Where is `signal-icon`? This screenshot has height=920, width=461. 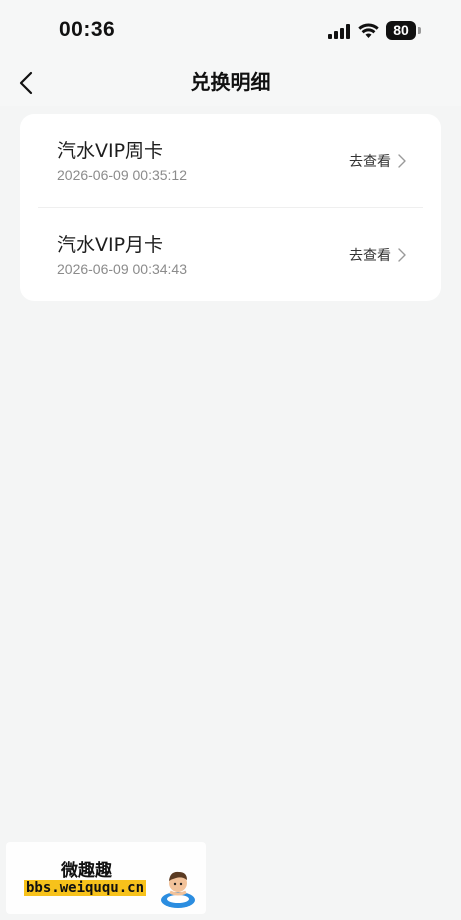 signal-icon is located at coordinates (339, 31).